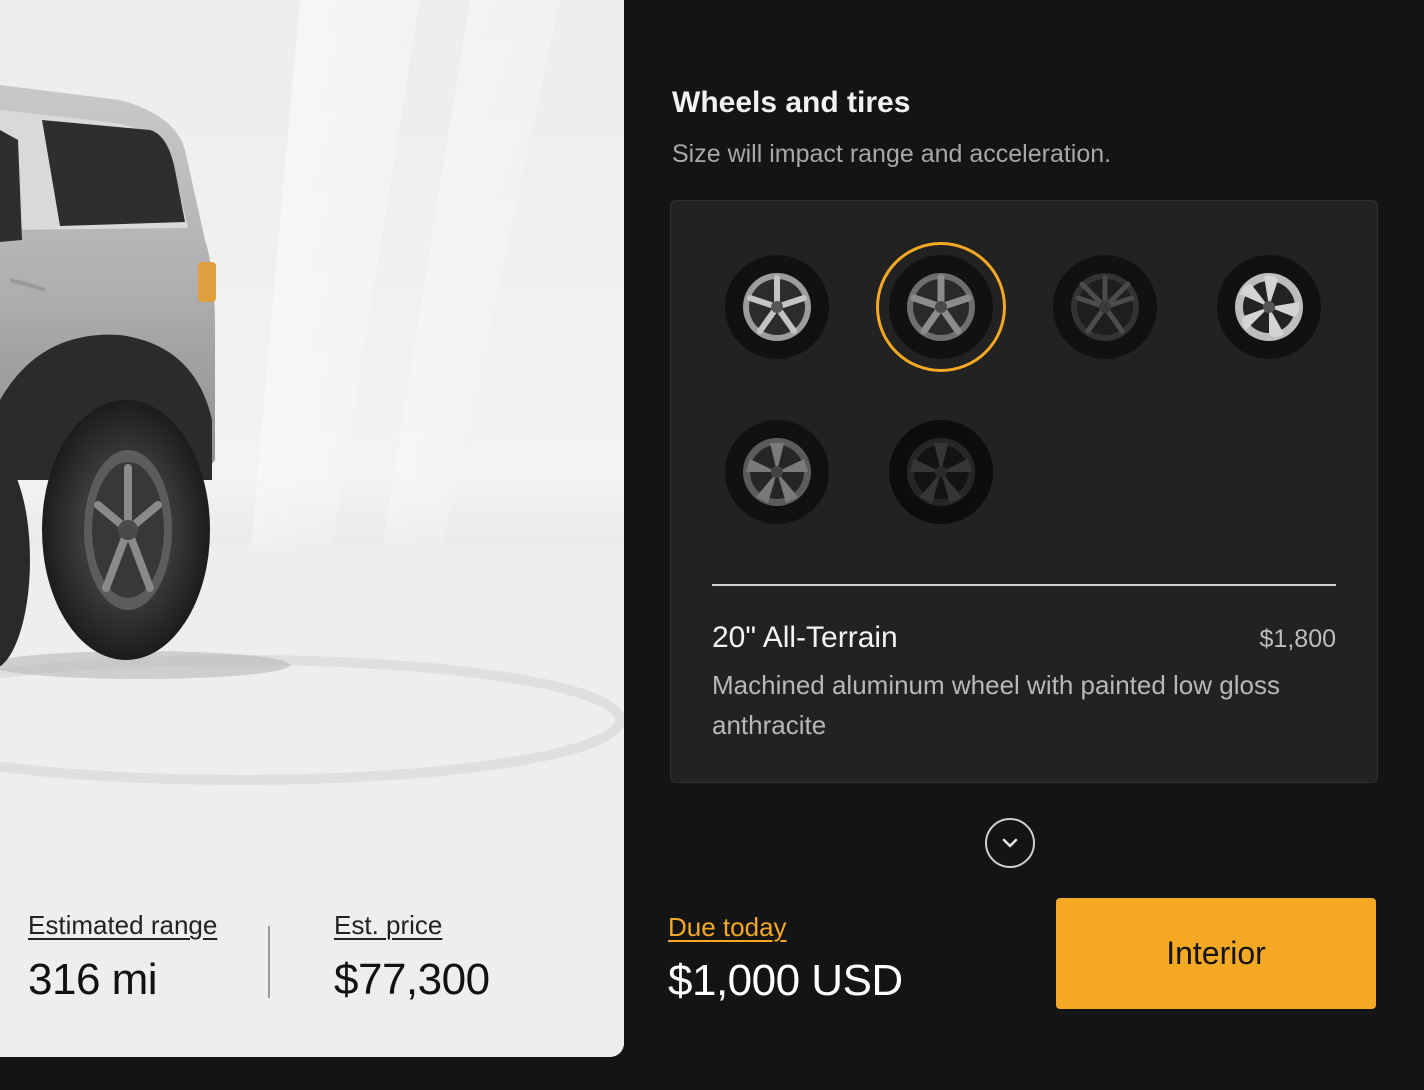  Describe the element at coordinates (941, 307) in the screenshot. I see `wheel-all-terrain-anthracite-icon` at that location.